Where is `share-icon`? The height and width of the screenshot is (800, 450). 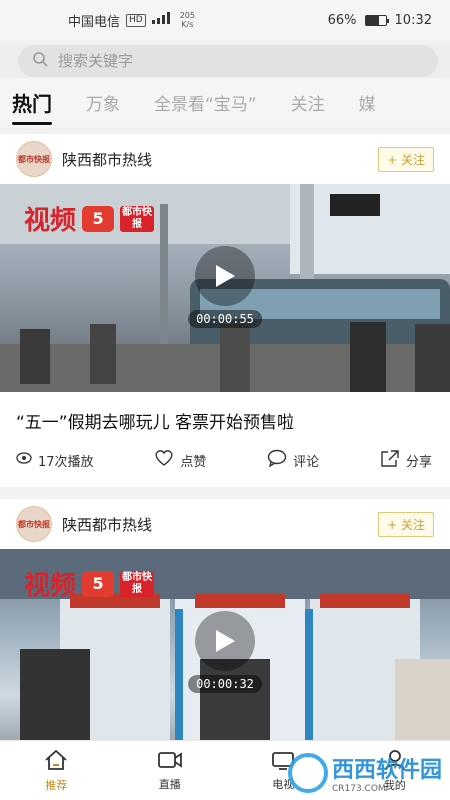
share-icon is located at coordinates (390, 460).